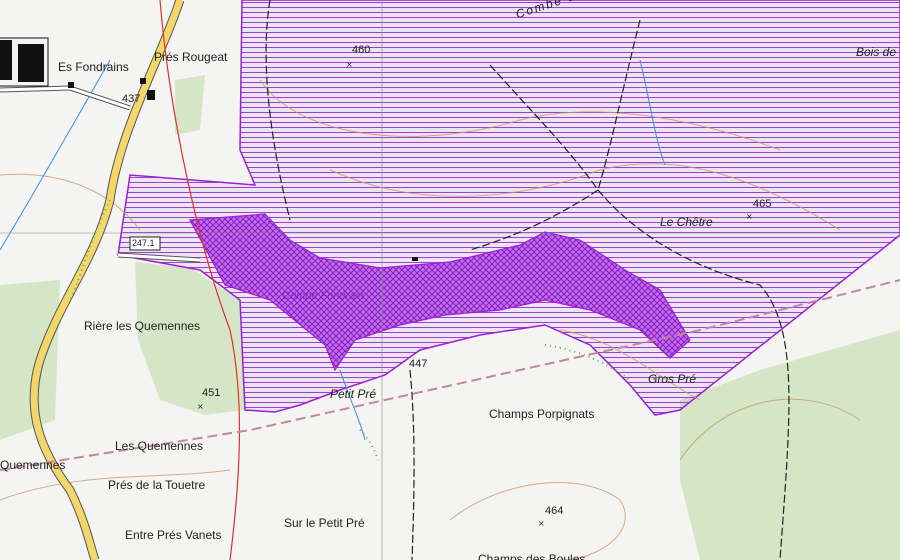  I want to click on label-champs-porpignats: Champs Porpignats, so click(542, 414).